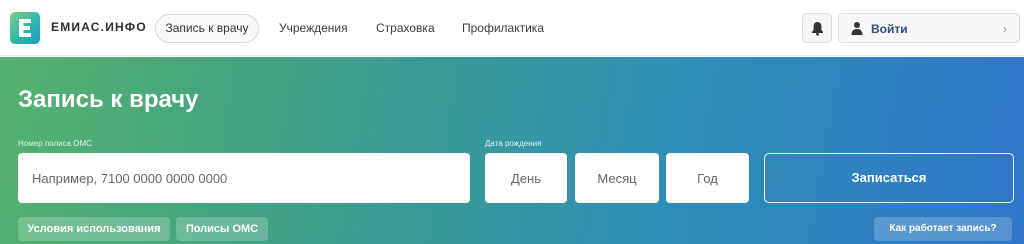 This screenshot has width=1024, height=244. What do you see at coordinates (889, 29) in the screenshot?
I see `login-label: Войти` at bounding box center [889, 29].